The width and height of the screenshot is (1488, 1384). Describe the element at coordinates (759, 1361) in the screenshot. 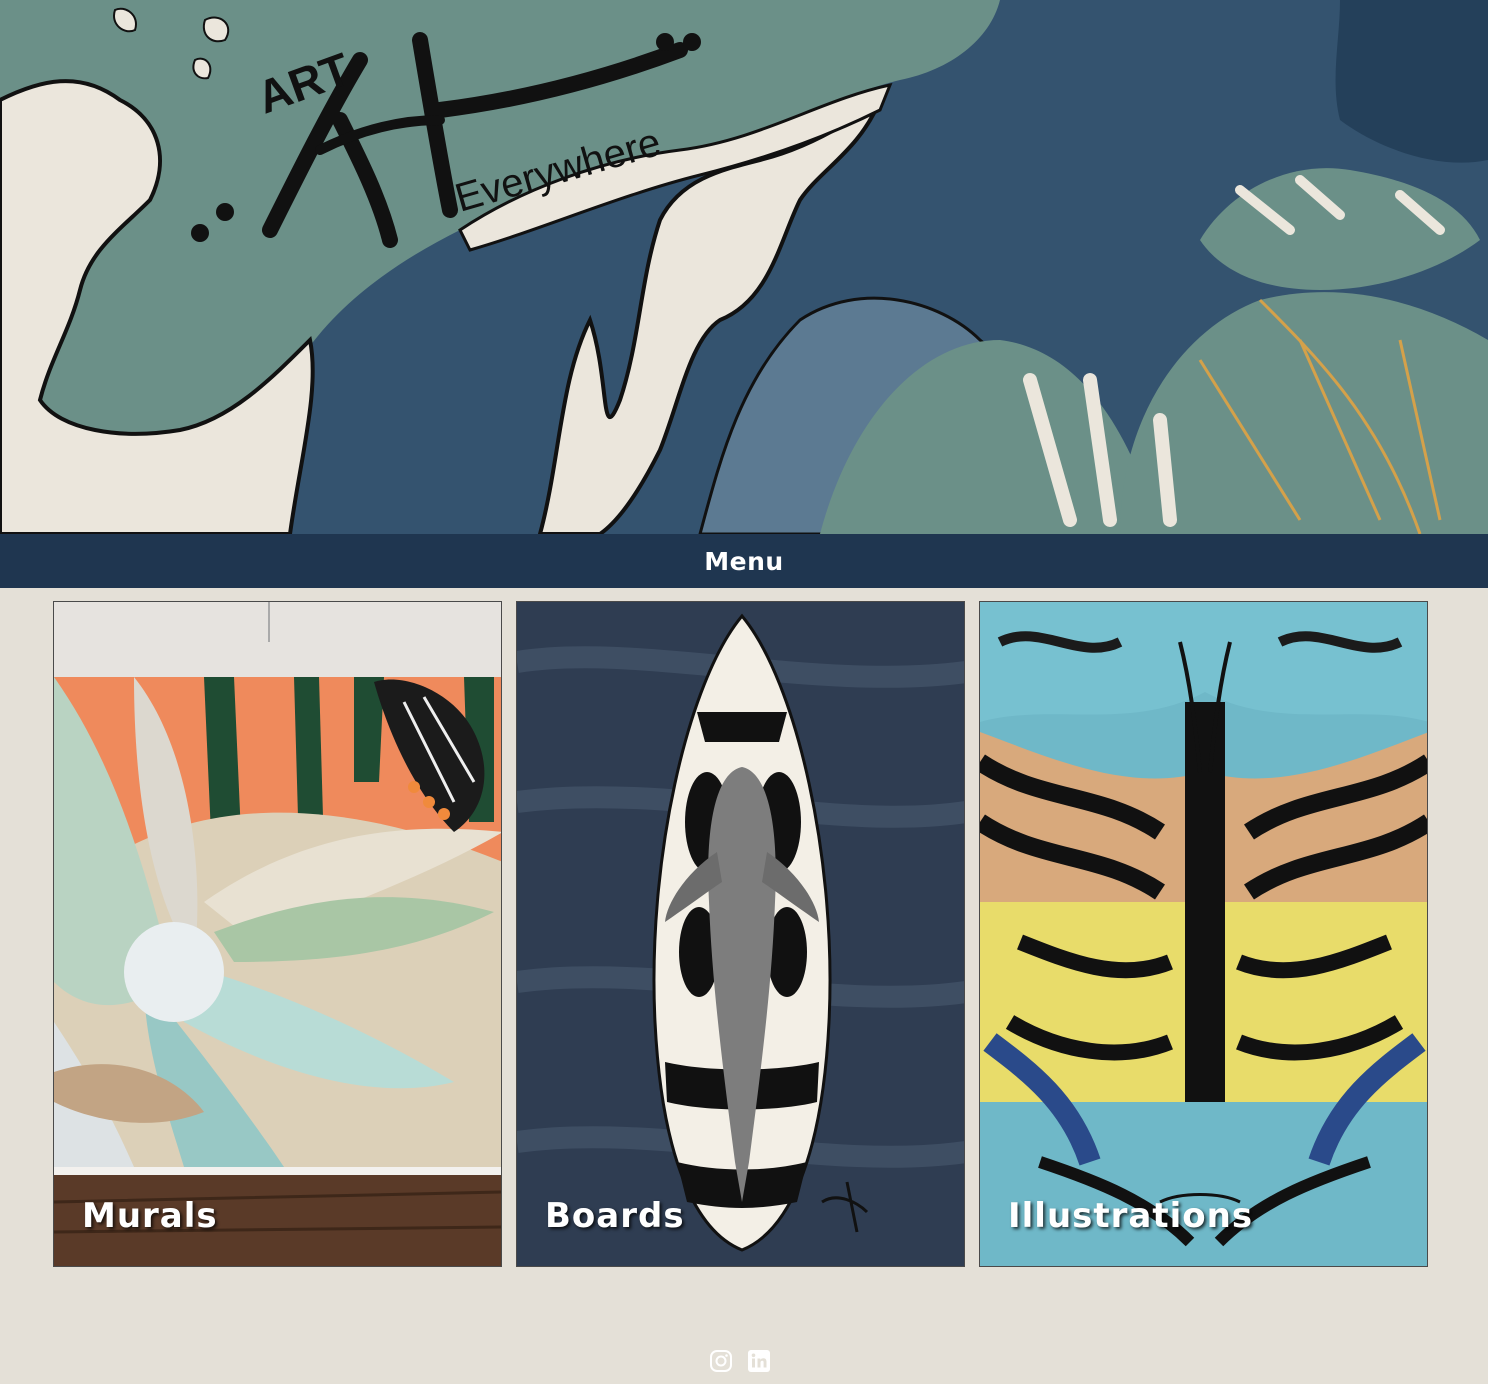

I see `linkedin-icon` at that location.